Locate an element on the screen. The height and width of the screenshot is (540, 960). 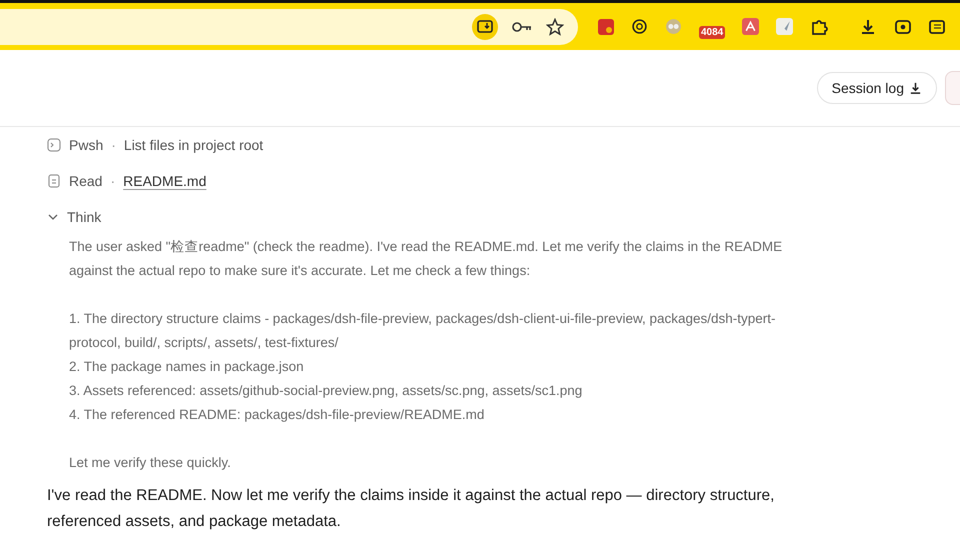
answer-text: I've read the README. Now let me verify the claims inside it against the actual repo — directory structure, referenced assets, and package metadata. is located at coordinates (411, 509).